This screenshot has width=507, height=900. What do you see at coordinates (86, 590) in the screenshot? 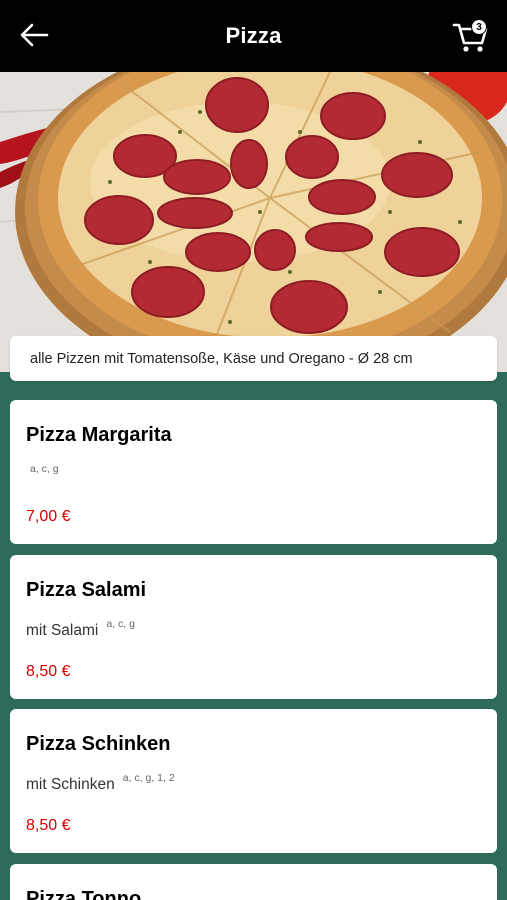
I see `menu-item-name: Pizza Salami` at bounding box center [86, 590].